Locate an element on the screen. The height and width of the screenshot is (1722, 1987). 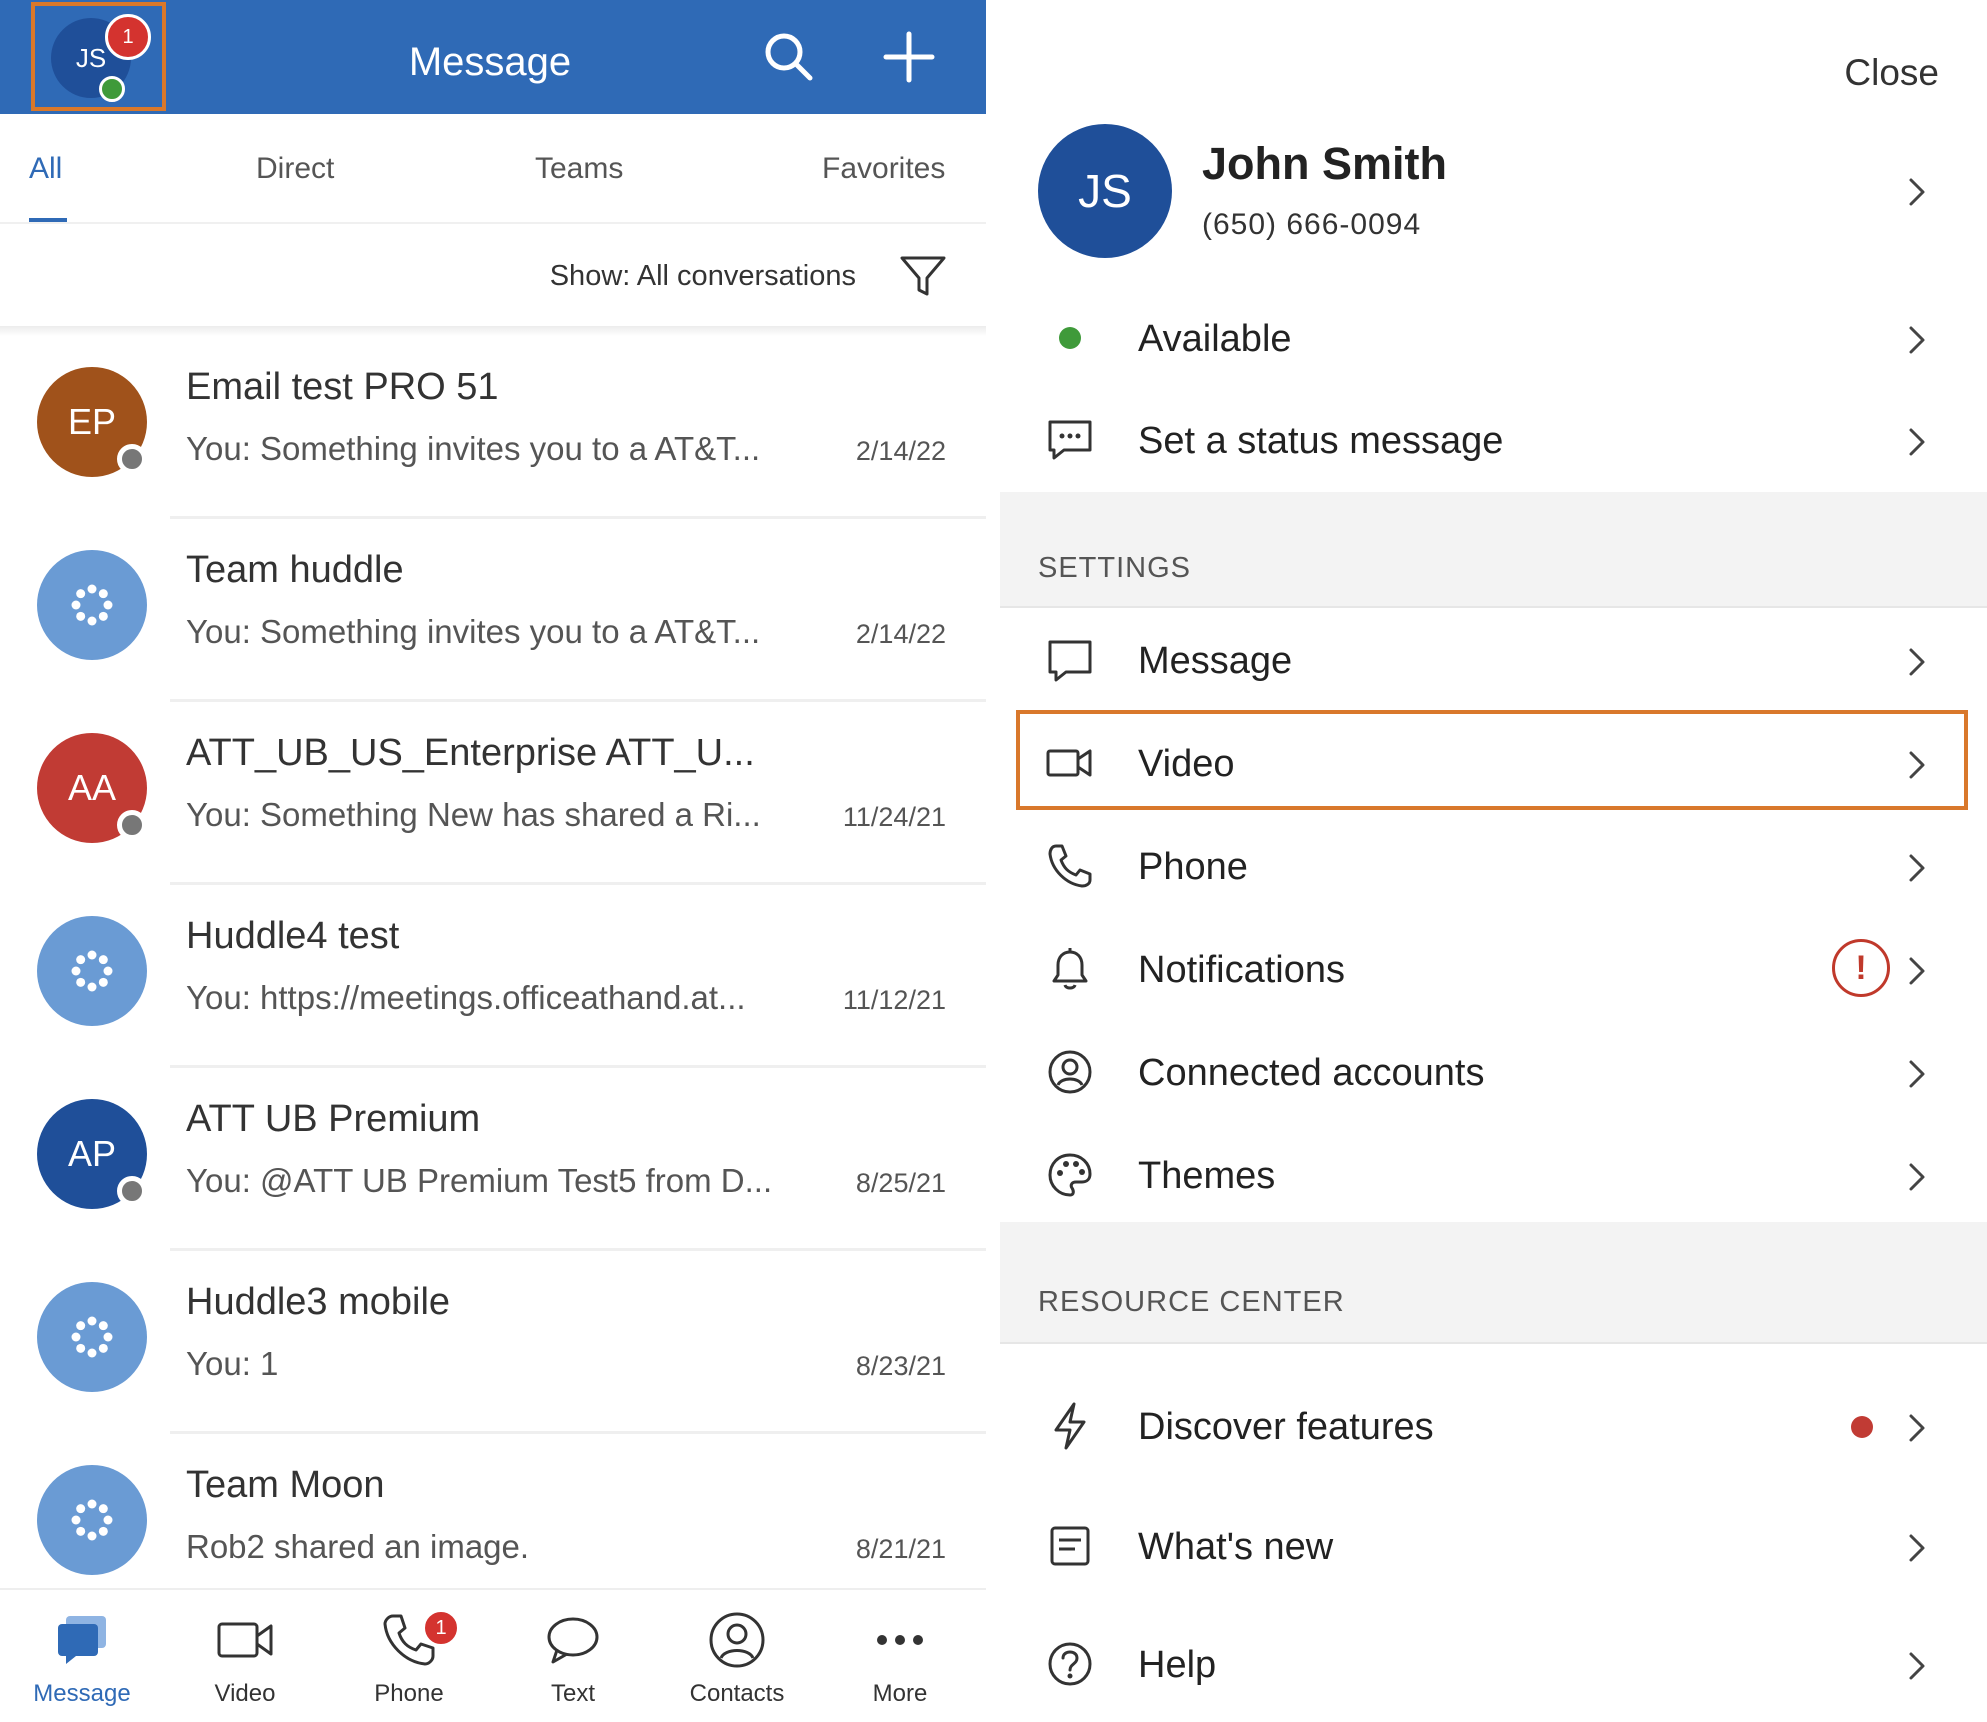
conversation-name: Team huddle is located at coordinates (295, 570).